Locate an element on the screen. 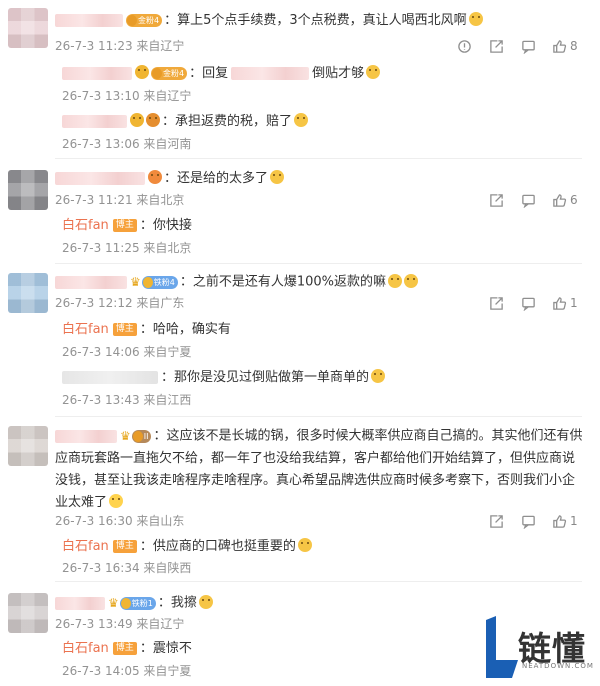 The image size is (600, 686). comment-body: ：还是给的太多了 is located at coordinates (170, 179).